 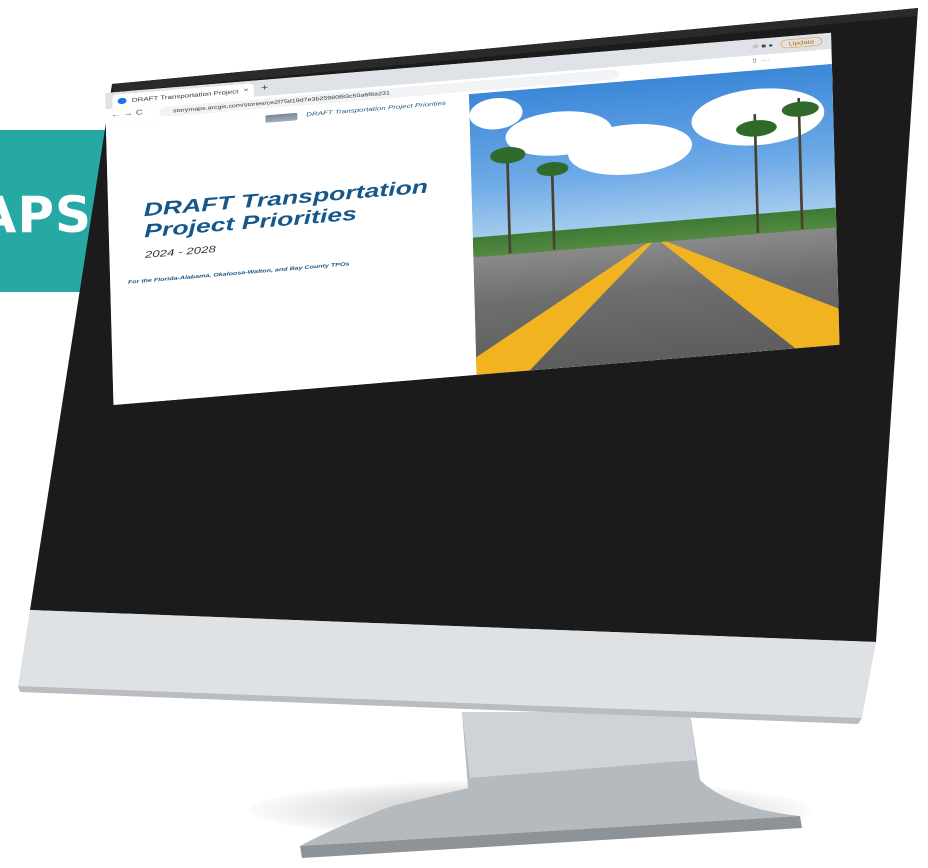 What do you see at coordinates (246, 91) in the screenshot?
I see `close-tab-icon: ×` at bounding box center [246, 91].